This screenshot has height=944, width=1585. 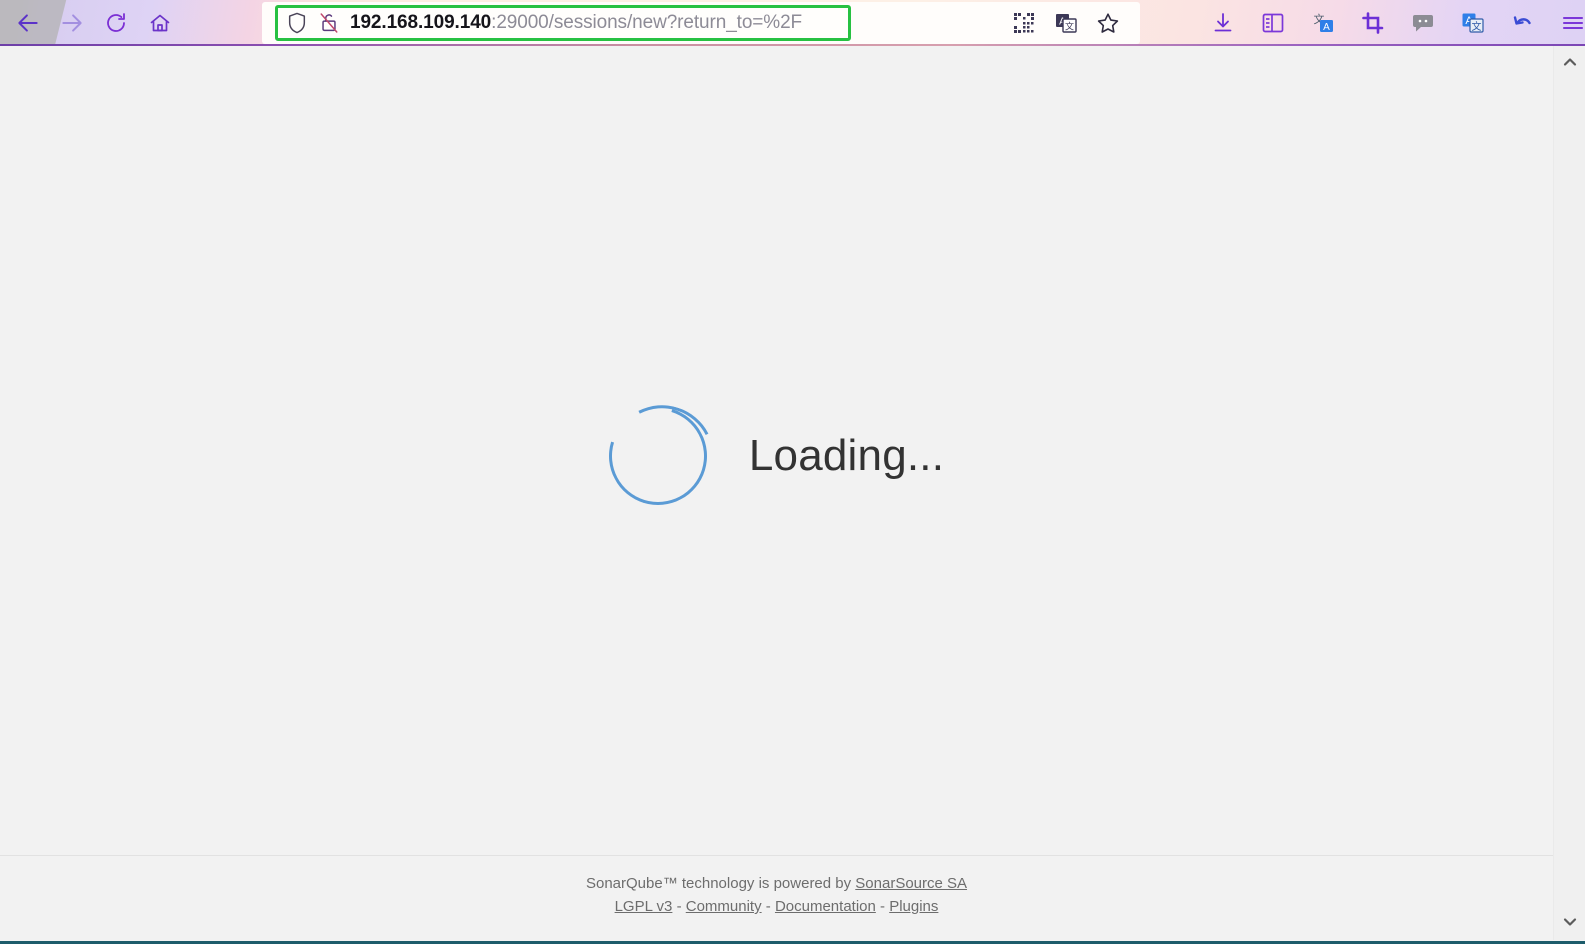 I want to click on download-icon, so click(x=1223, y=23).